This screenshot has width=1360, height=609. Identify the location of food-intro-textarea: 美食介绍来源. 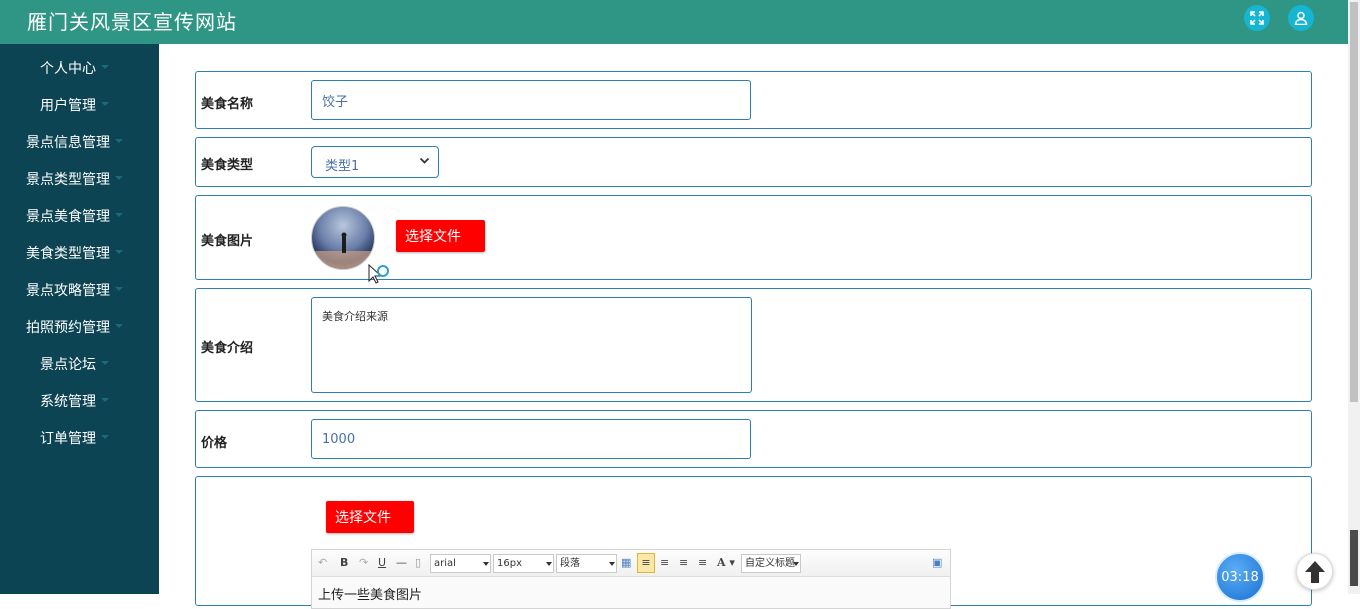
(531, 345).